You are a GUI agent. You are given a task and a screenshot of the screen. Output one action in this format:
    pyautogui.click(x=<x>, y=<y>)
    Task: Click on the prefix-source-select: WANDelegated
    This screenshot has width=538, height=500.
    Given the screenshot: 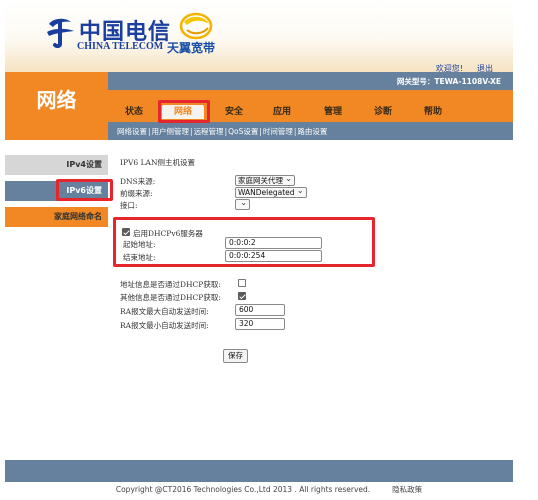 What is the action you would take?
    pyautogui.click(x=271, y=192)
    